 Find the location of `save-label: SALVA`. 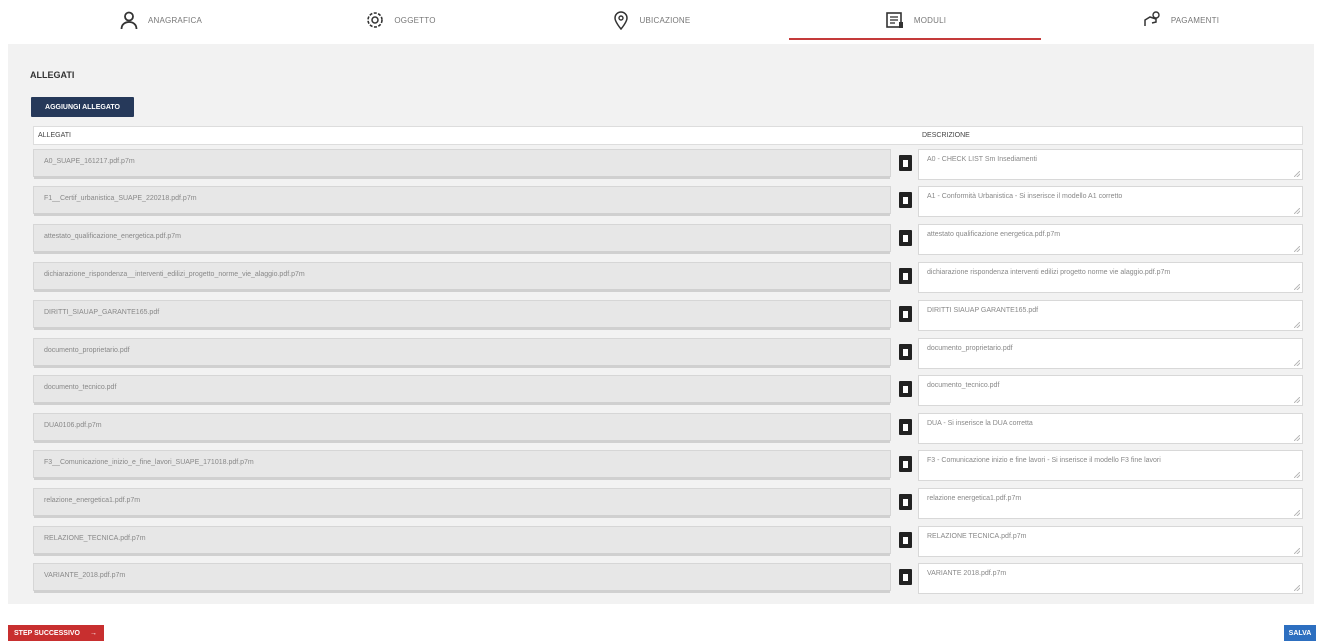

save-label: SALVA is located at coordinates (1300, 633).